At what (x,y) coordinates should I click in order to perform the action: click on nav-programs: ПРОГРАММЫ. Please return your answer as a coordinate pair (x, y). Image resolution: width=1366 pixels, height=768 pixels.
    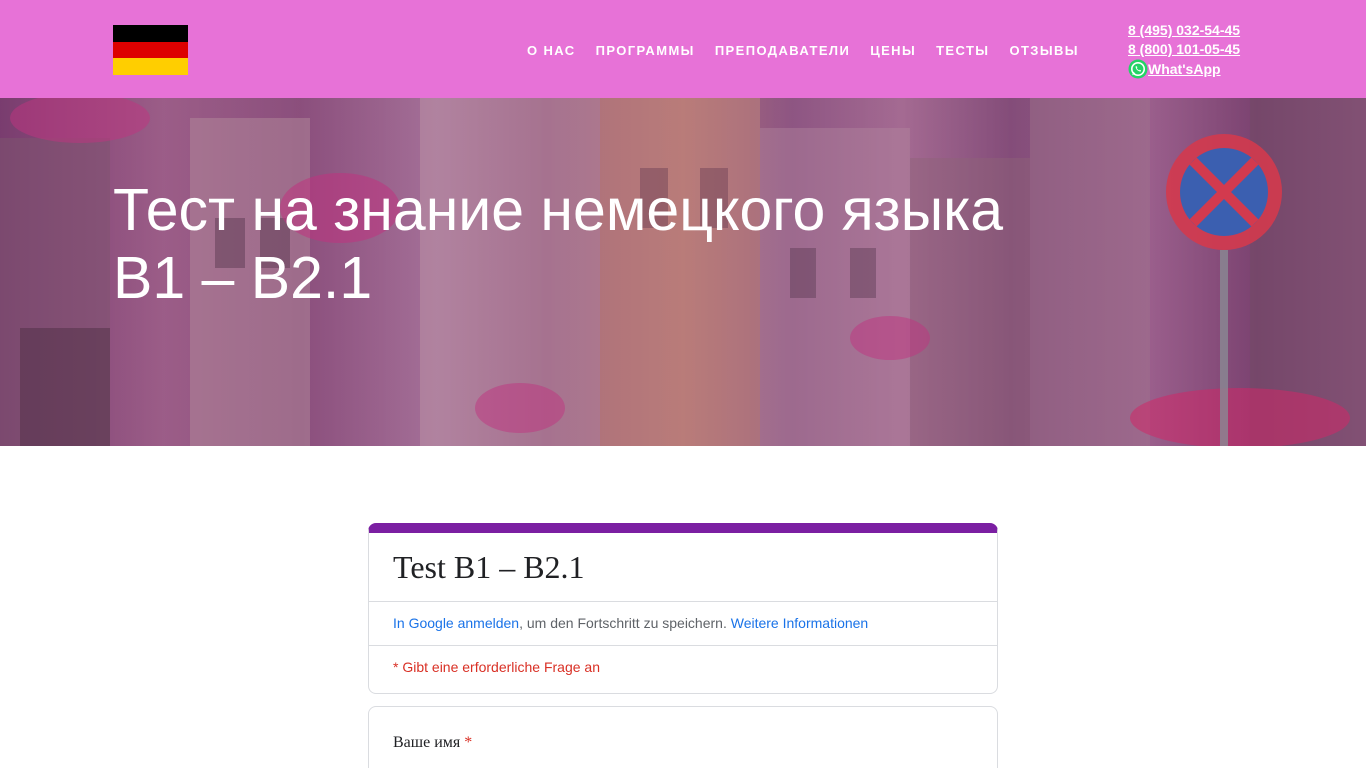
    Looking at the image, I should click on (645, 50).